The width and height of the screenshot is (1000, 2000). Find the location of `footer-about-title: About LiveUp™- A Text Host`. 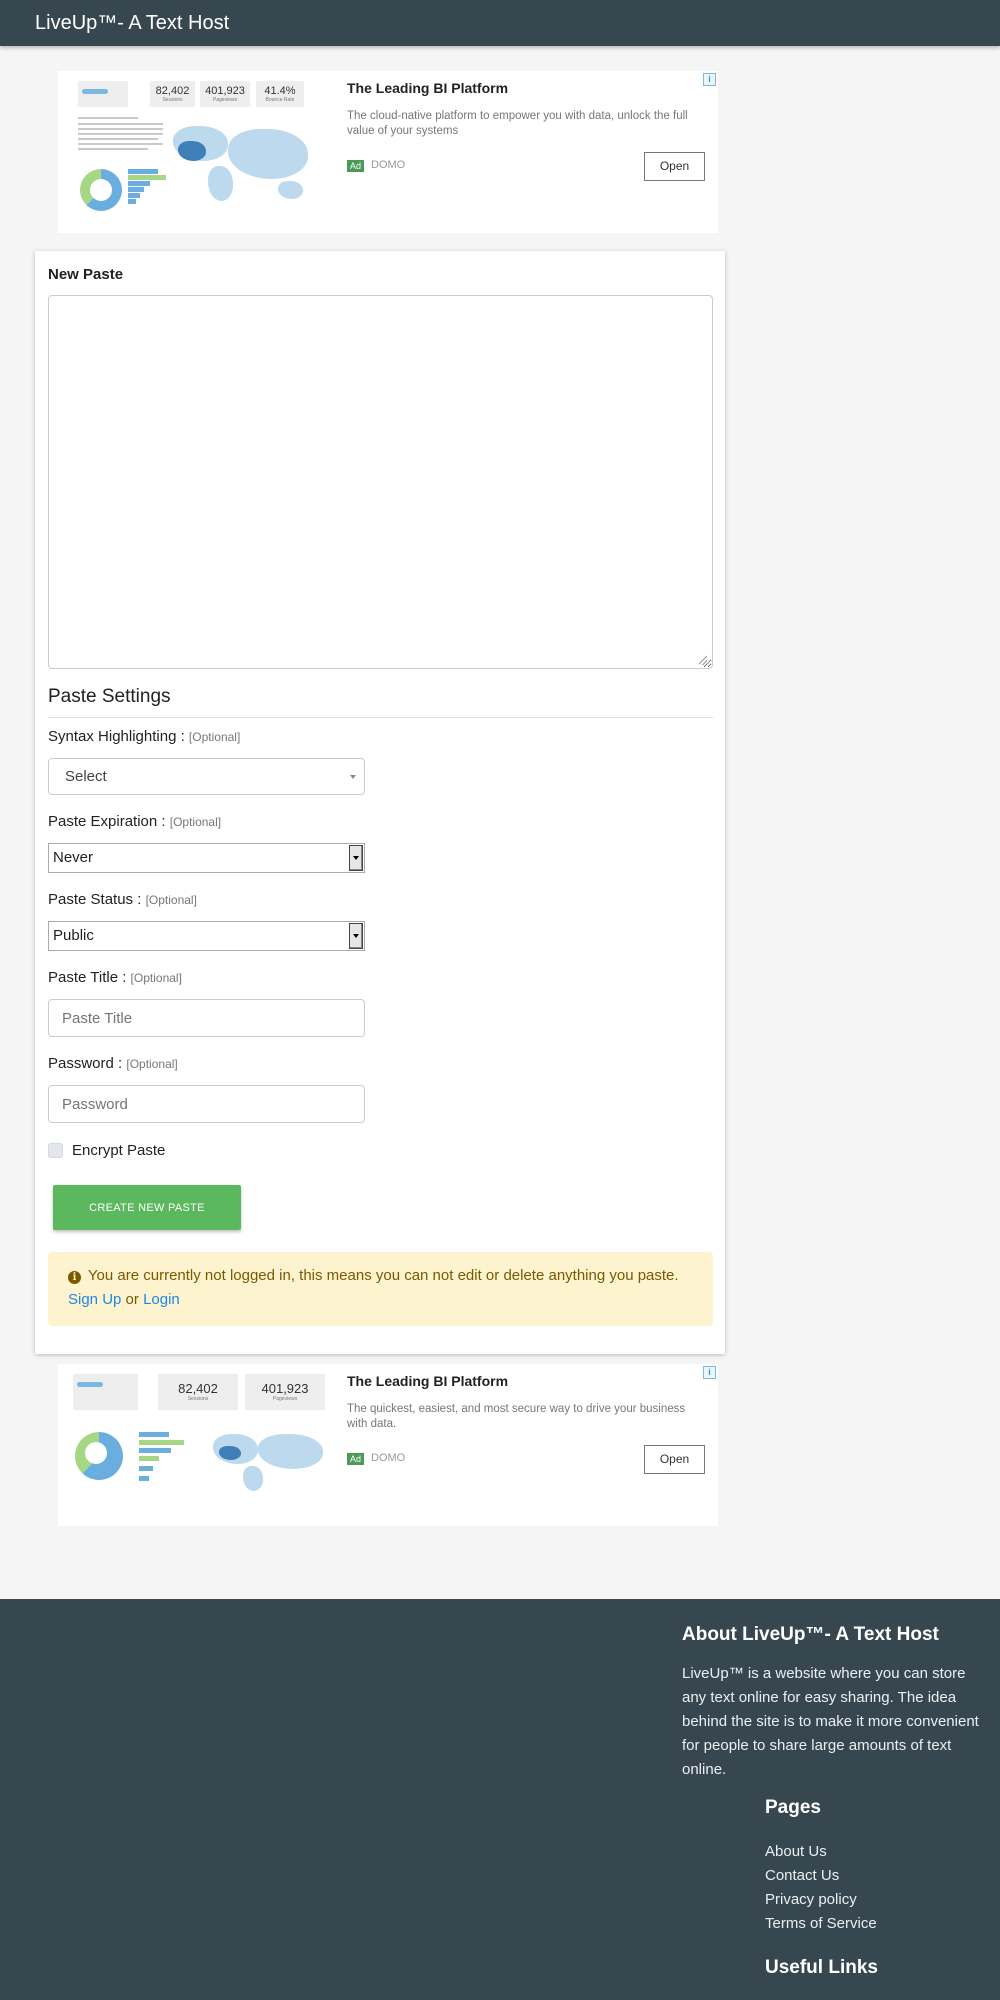

footer-about-title: About LiveUp™- A Text Host is located at coordinates (810, 1634).